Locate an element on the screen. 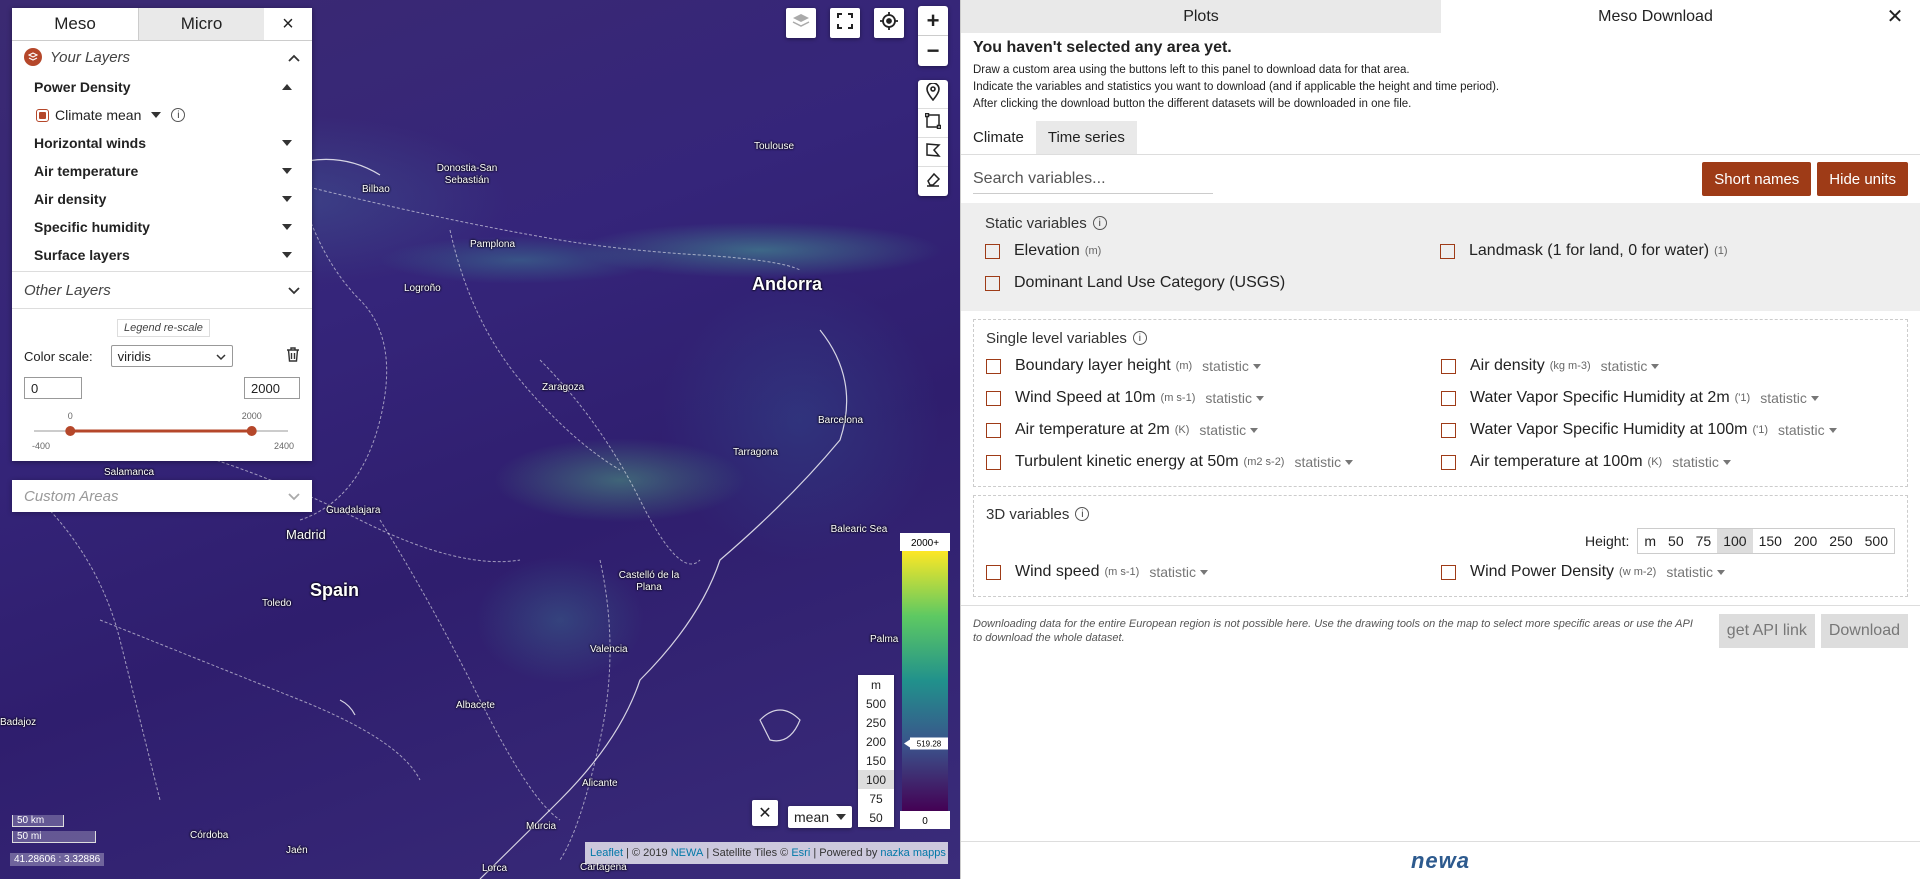 The height and width of the screenshot is (879, 1920). active-layer-climate-mean: Climate mean i is located at coordinates (162, 115).